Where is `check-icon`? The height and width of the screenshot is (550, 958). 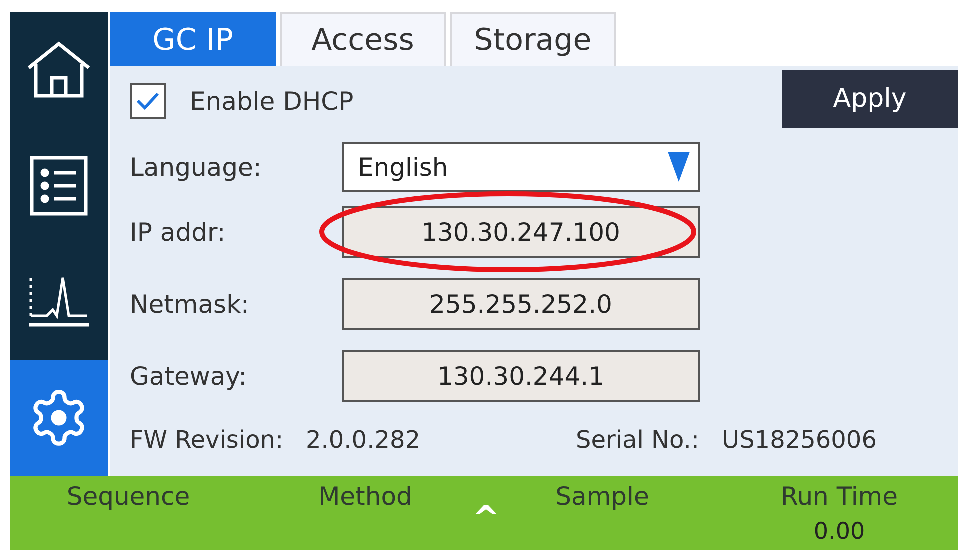 check-icon is located at coordinates (148, 101).